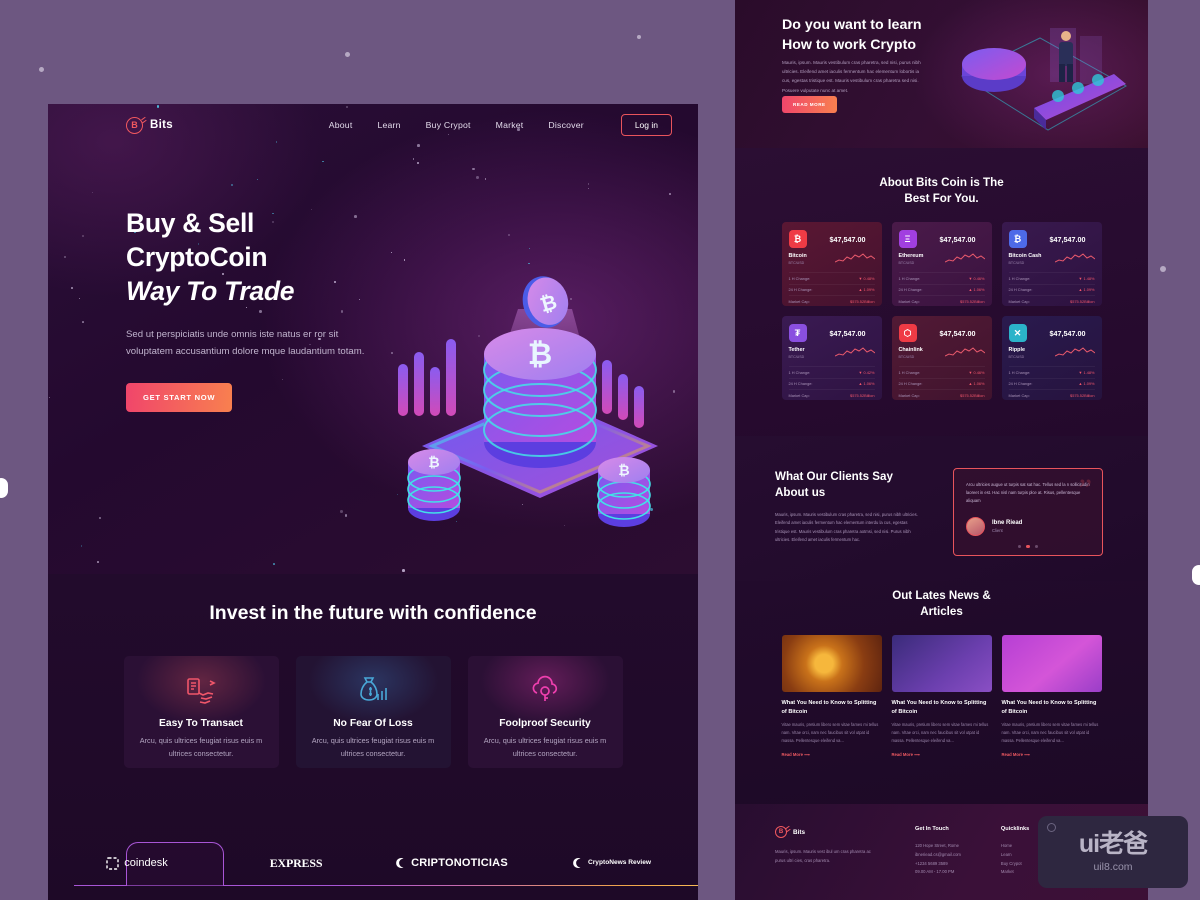 Image resolution: width=1200 pixels, height=900 pixels. I want to click on footer-contact-phone: +1234 5689 3589, so click(931, 863).